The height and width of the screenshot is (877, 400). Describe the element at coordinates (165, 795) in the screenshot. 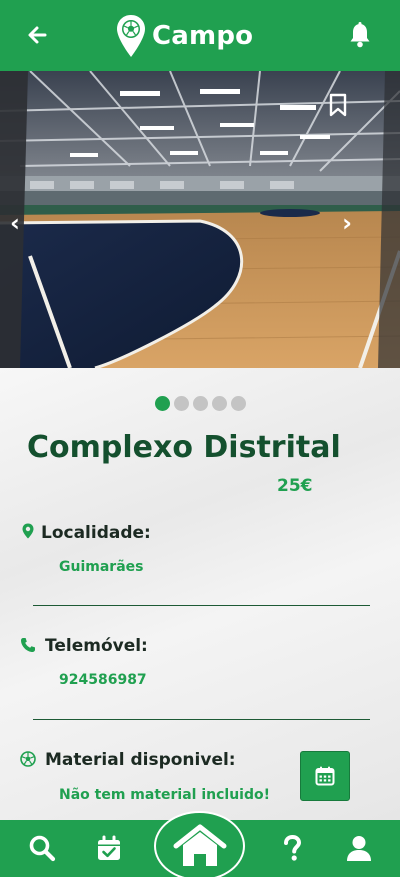

I see `material-value: Não tem material incluido!` at that location.